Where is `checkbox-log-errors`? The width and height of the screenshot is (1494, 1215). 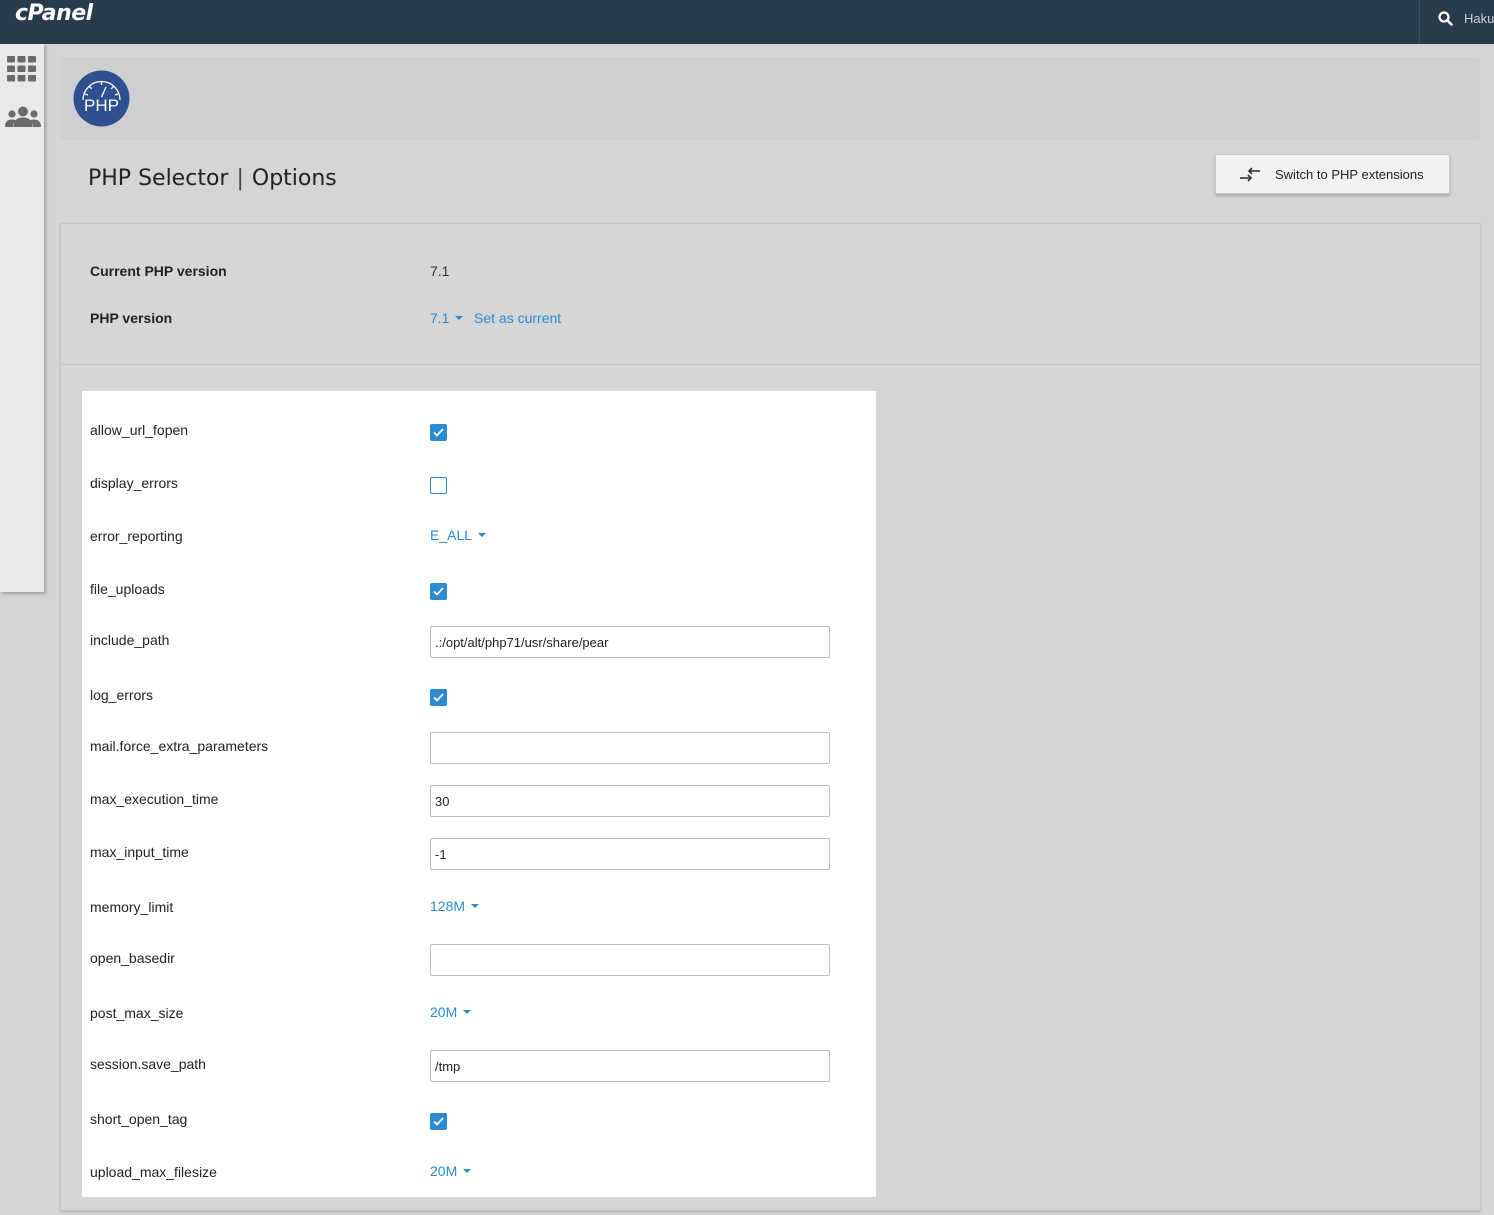 checkbox-log-errors is located at coordinates (438, 697).